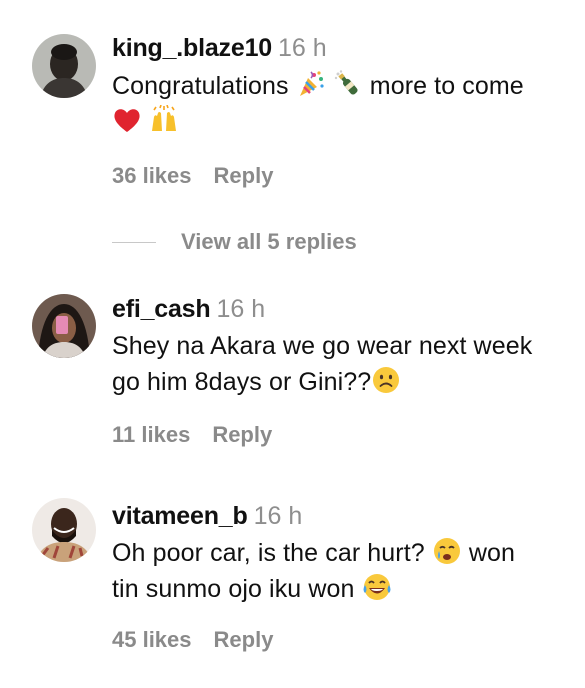  Describe the element at coordinates (134, 242) in the screenshot. I see `divider-line` at that location.